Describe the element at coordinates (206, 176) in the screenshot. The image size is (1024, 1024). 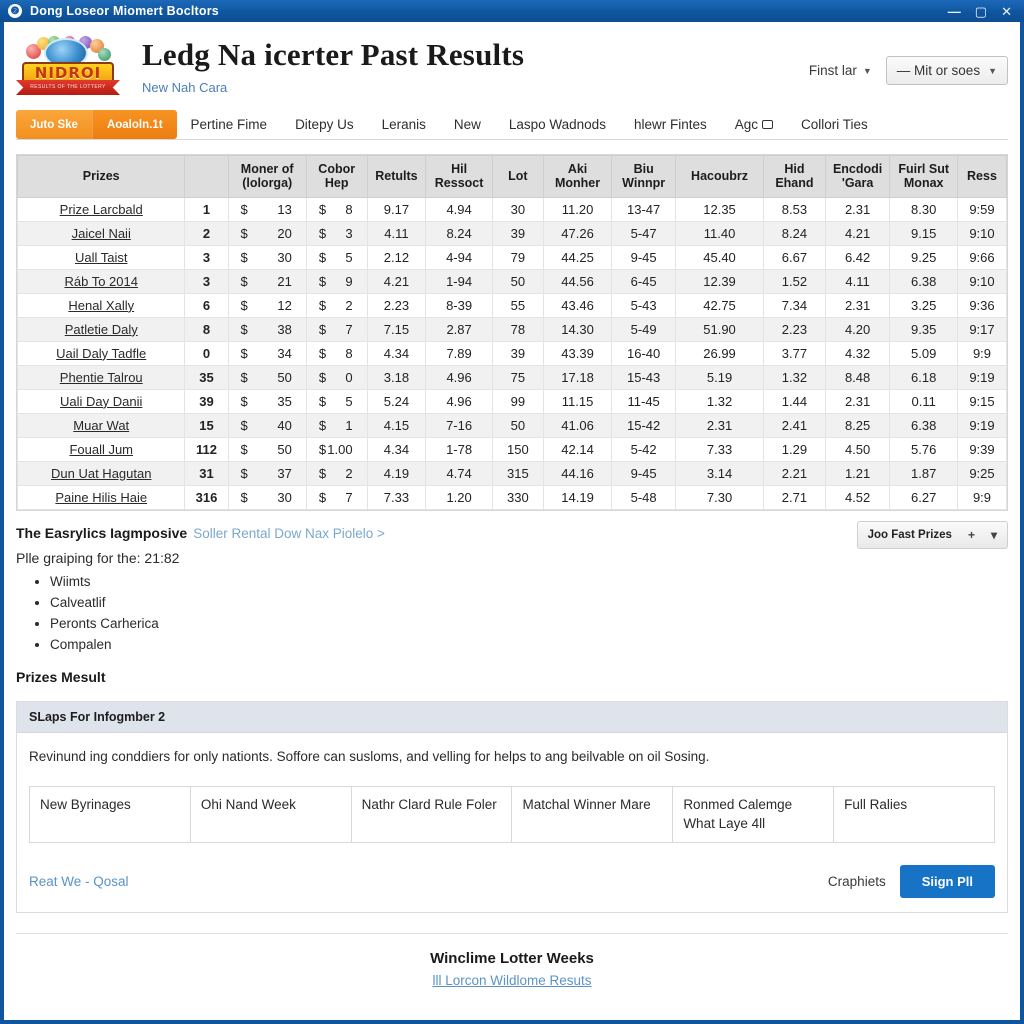
I see `col-header-rank` at that location.